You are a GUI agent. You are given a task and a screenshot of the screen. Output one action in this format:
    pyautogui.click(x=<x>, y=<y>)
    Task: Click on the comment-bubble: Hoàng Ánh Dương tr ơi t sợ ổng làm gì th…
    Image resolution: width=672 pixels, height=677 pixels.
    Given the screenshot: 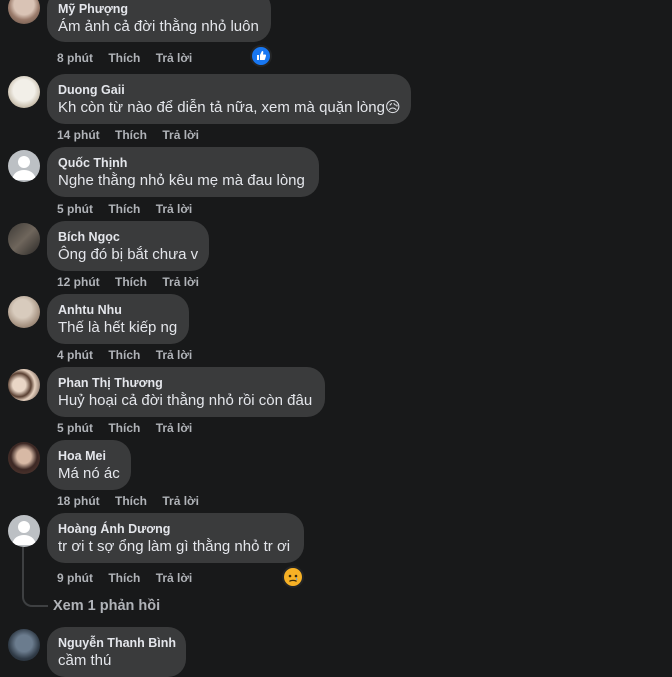 What is the action you would take?
    pyautogui.click(x=175, y=538)
    